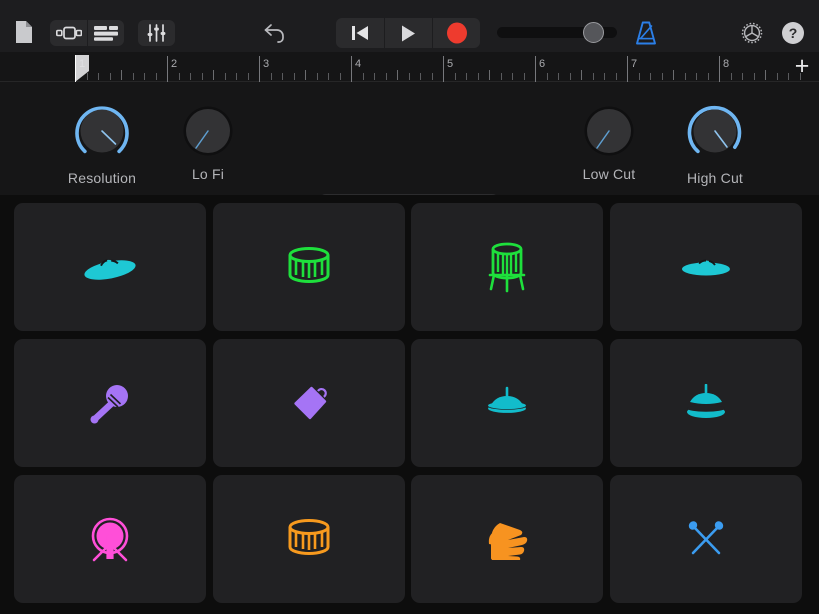  What do you see at coordinates (632, 69) in the screenshot?
I see `ruler-bar-marker: 7` at bounding box center [632, 69].